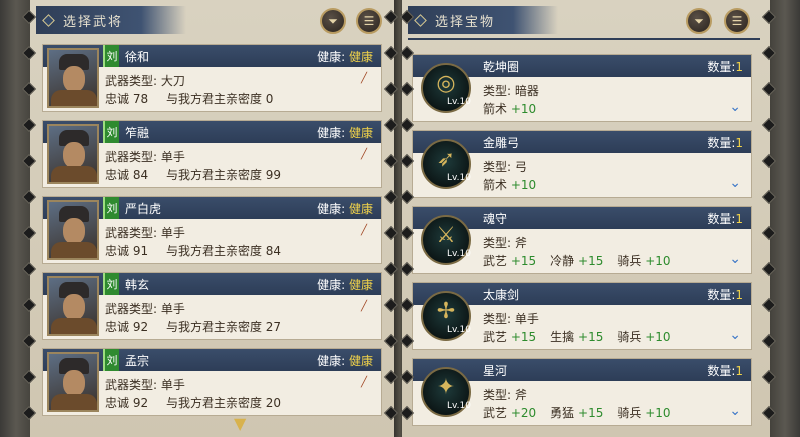 The image size is (800, 437). I want to click on general-name: 韩玄, so click(137, 285).